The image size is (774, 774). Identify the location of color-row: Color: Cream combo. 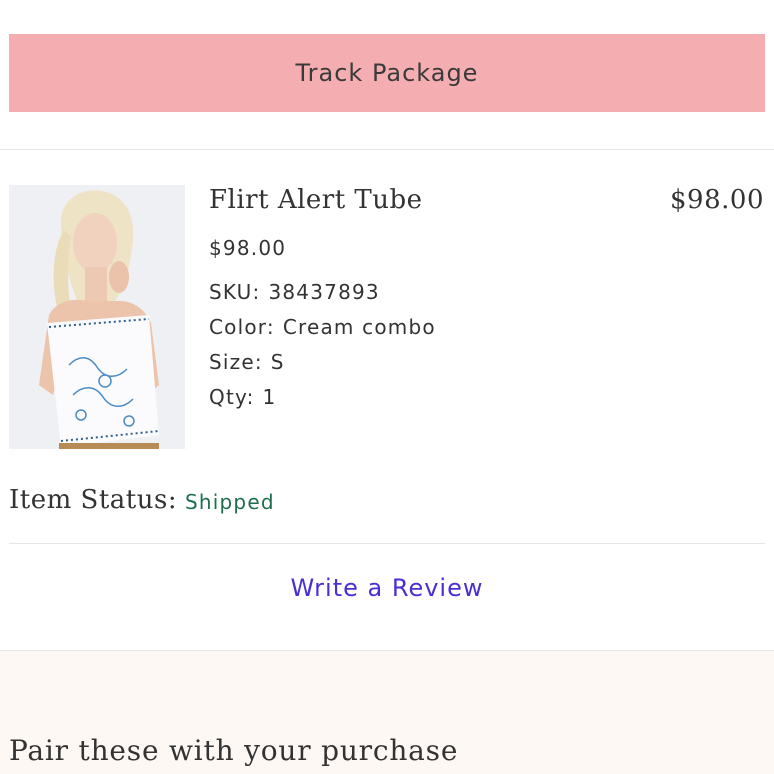
(322, 327).